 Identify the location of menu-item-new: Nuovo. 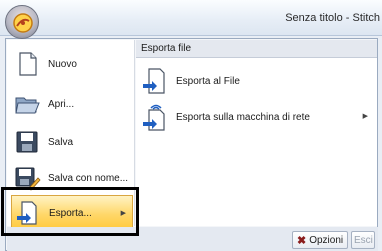
(72, 64).